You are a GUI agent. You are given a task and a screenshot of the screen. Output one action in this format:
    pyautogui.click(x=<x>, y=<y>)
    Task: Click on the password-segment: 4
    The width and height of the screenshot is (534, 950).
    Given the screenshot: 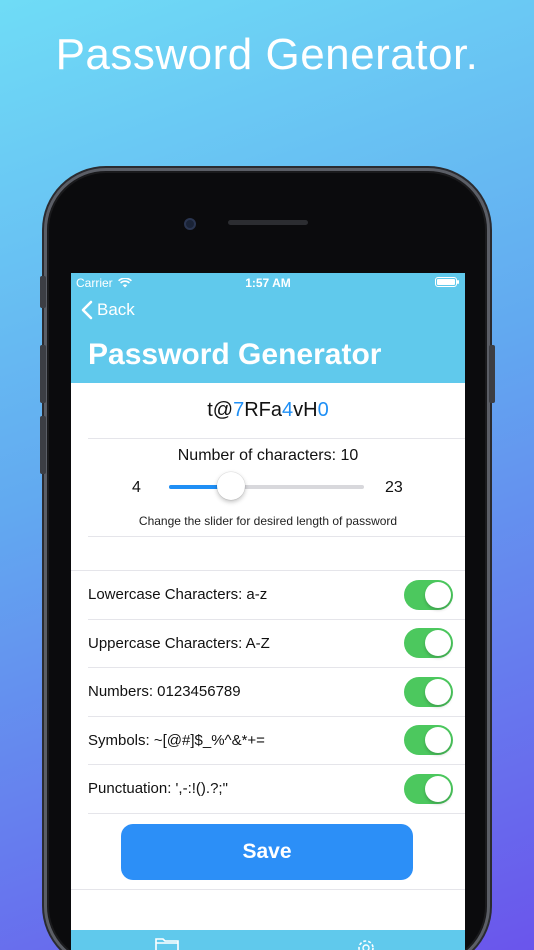 What is the action you would take?
    pyautogui.click(x=288, y=410)
    